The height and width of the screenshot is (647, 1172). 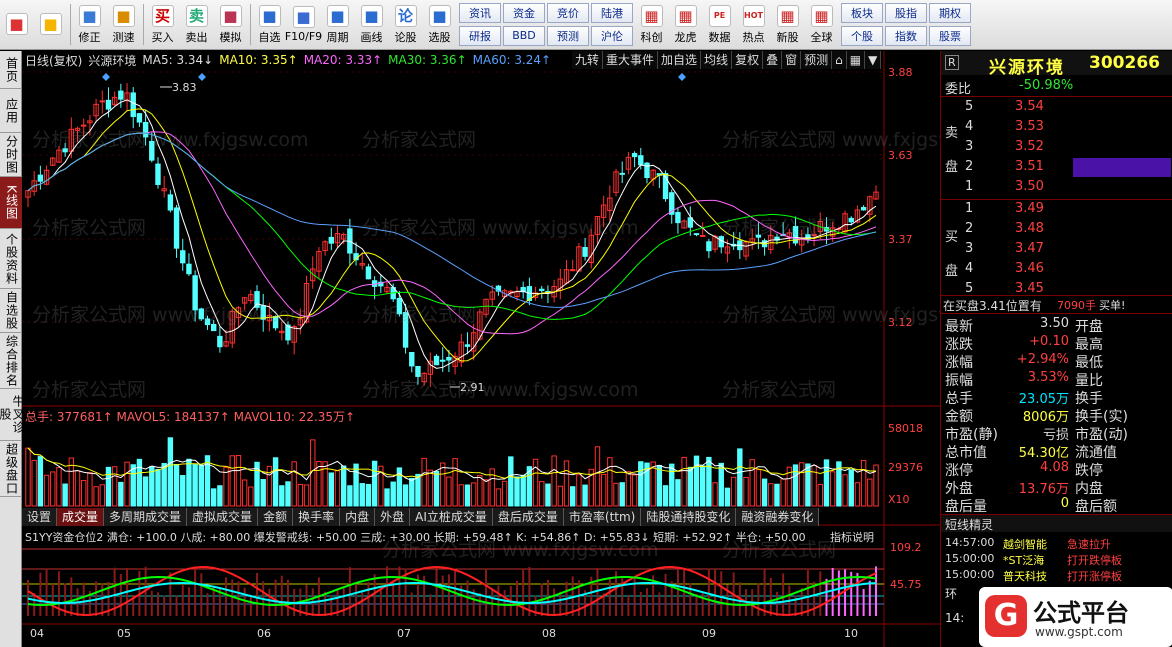 What do you see at coordinates (223, 517) in the screenshot?
I see `indicator-tab: 虚拟成交量` at bounding box center [223, 517].